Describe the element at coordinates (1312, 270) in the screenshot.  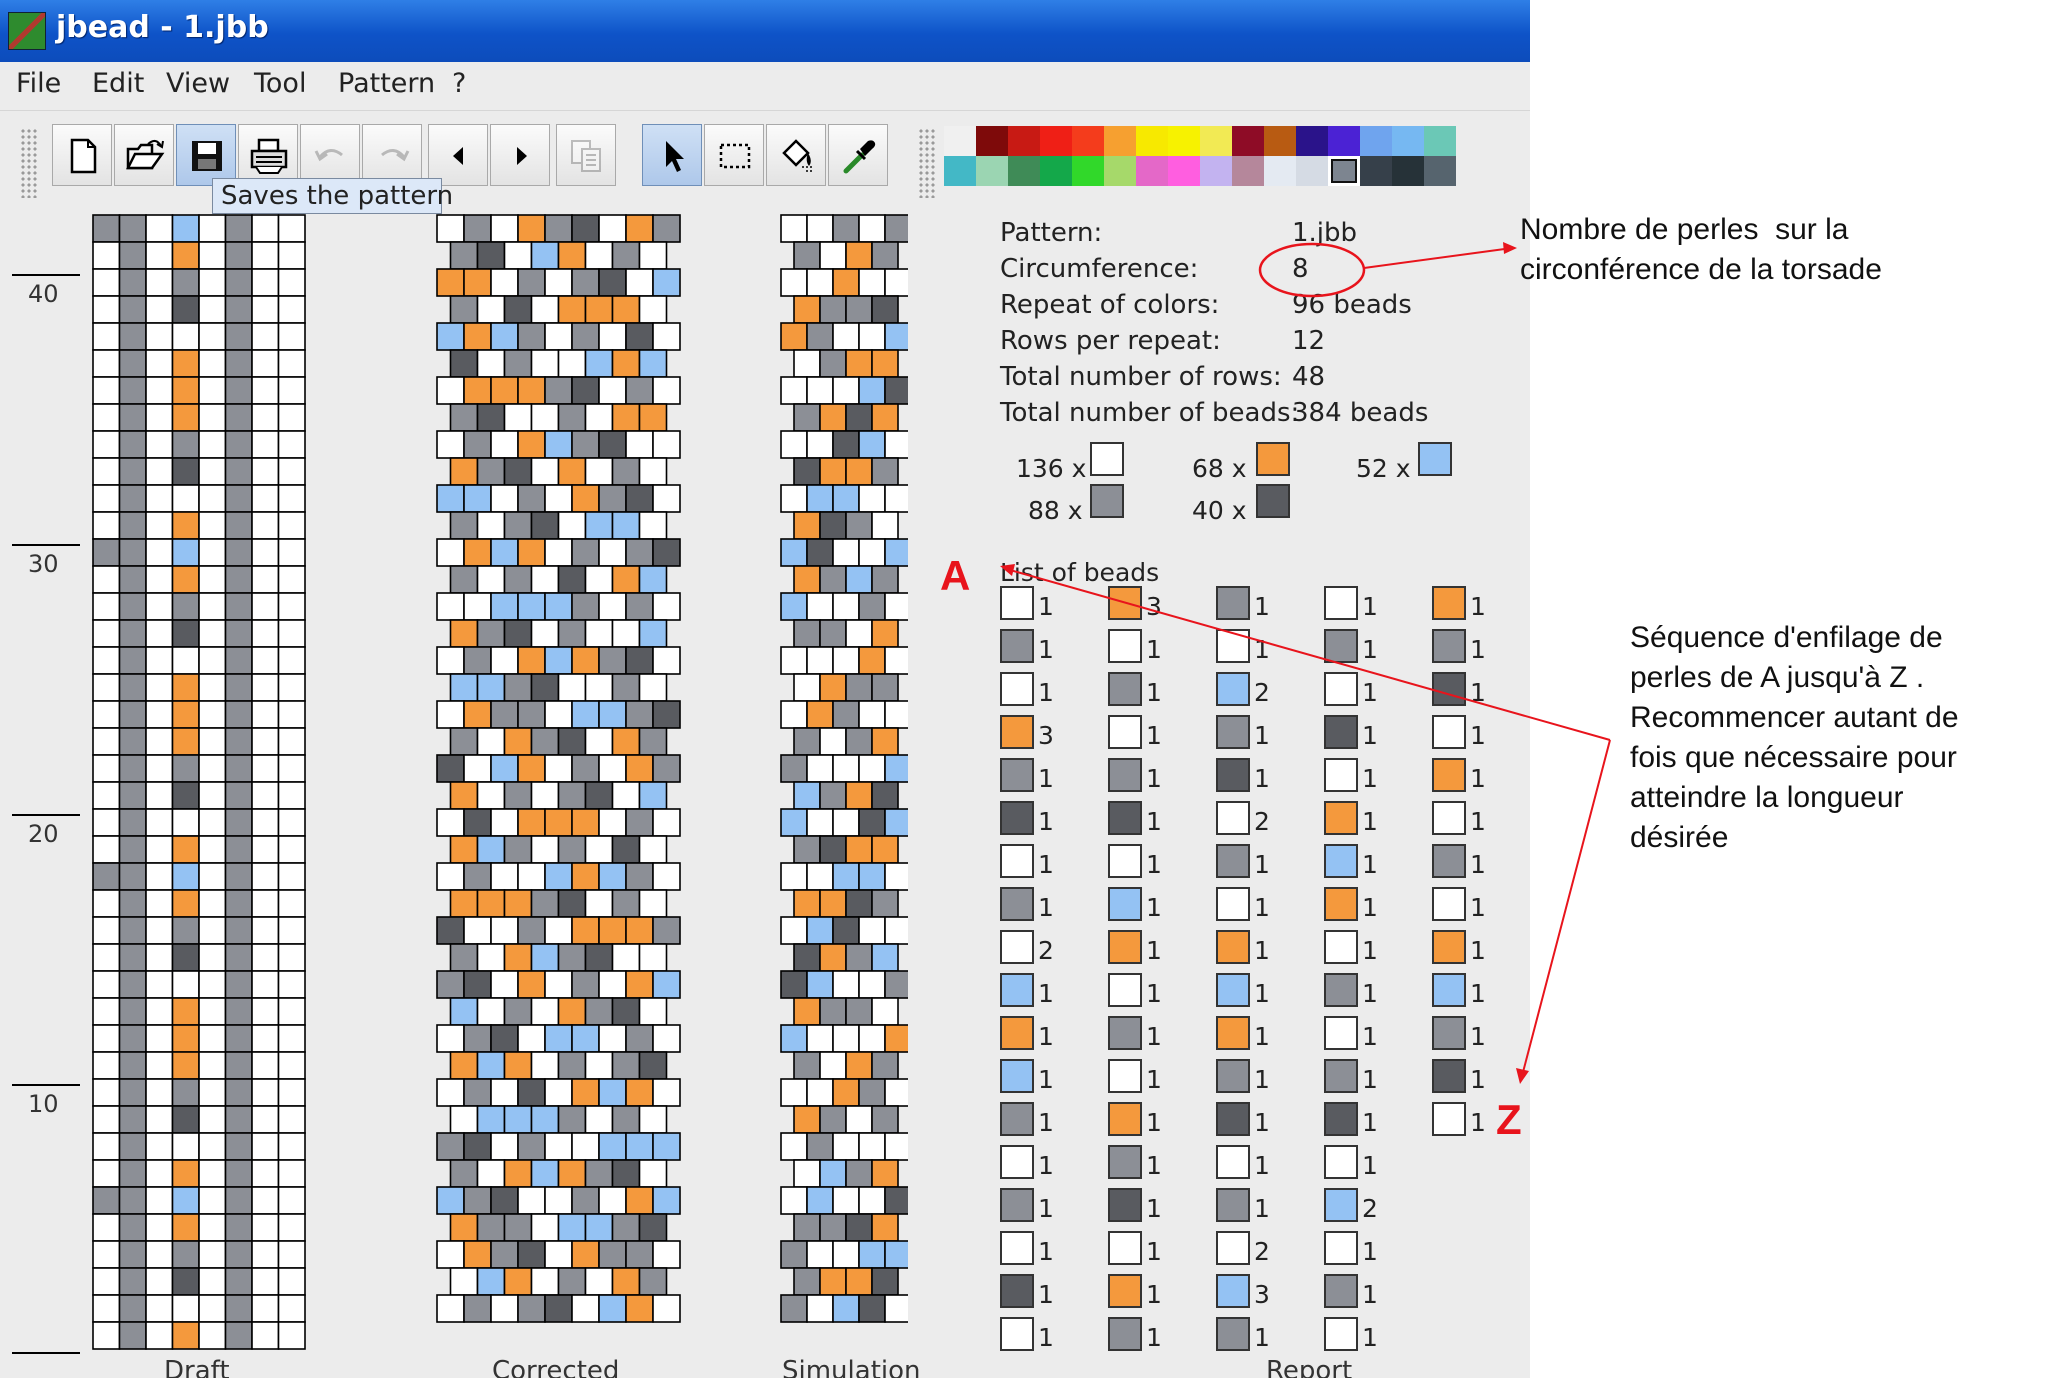
I see `circumference-highlight-circle` at that location.